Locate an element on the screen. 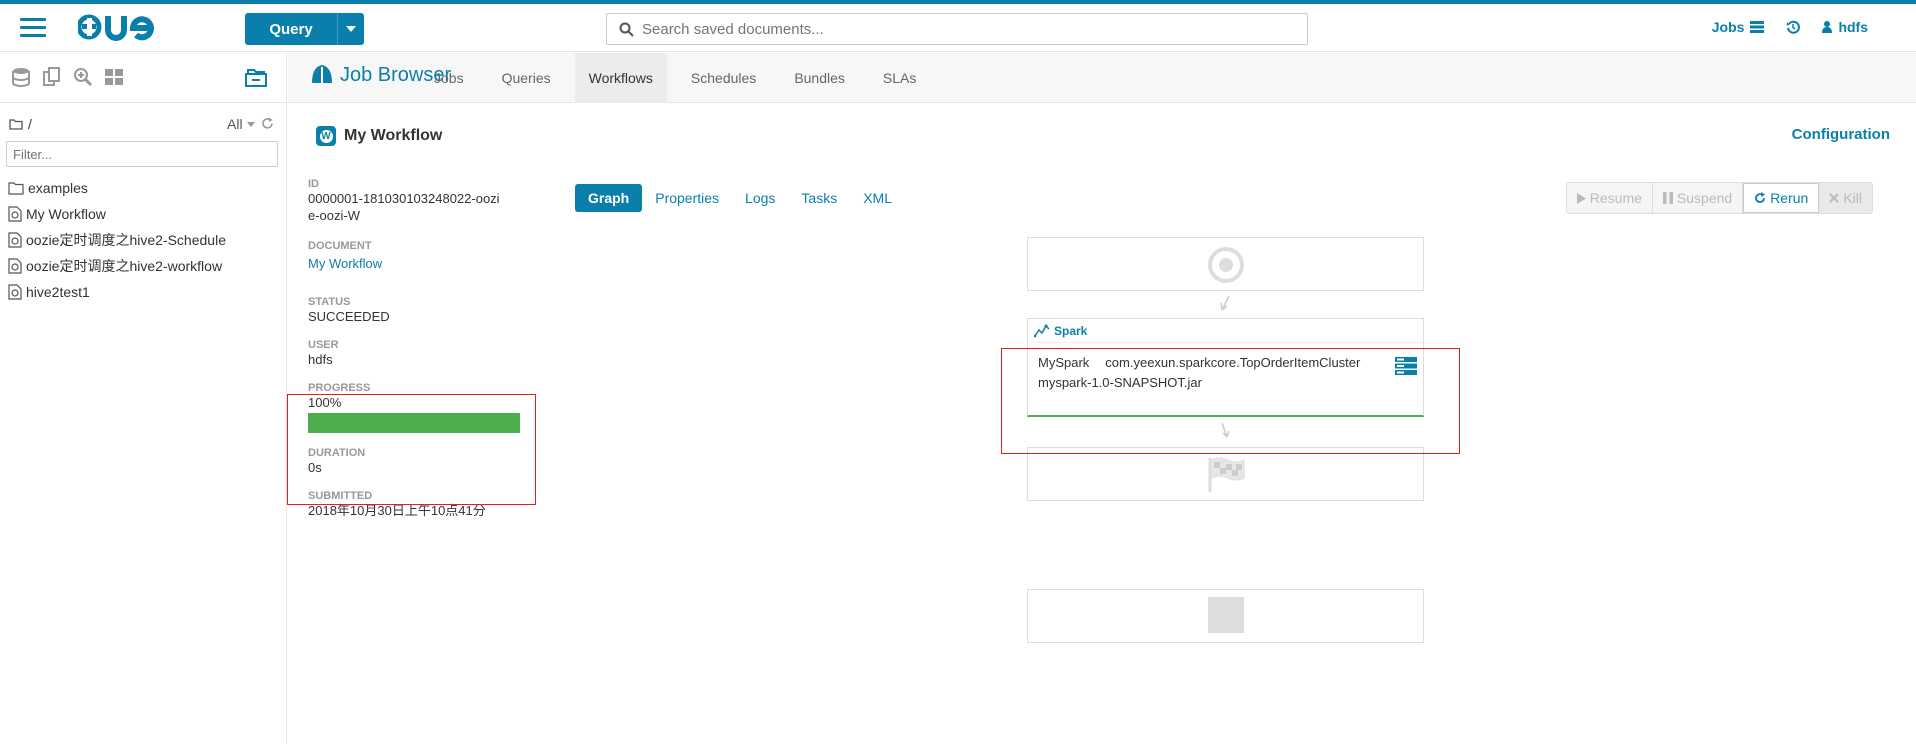 This screenshot has height=744, width=1916. end-node is located at coordinates (1225, 474).